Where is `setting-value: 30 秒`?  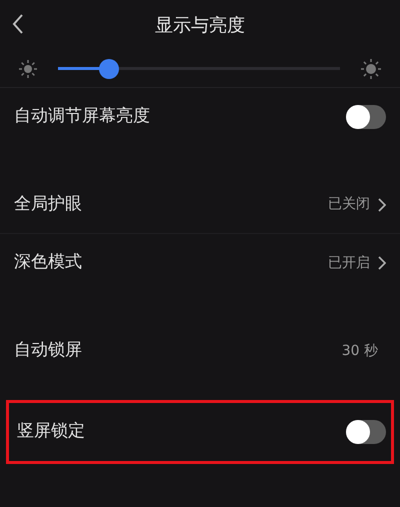
setting-value: 30 秒 is located at coordinates (360, 351).